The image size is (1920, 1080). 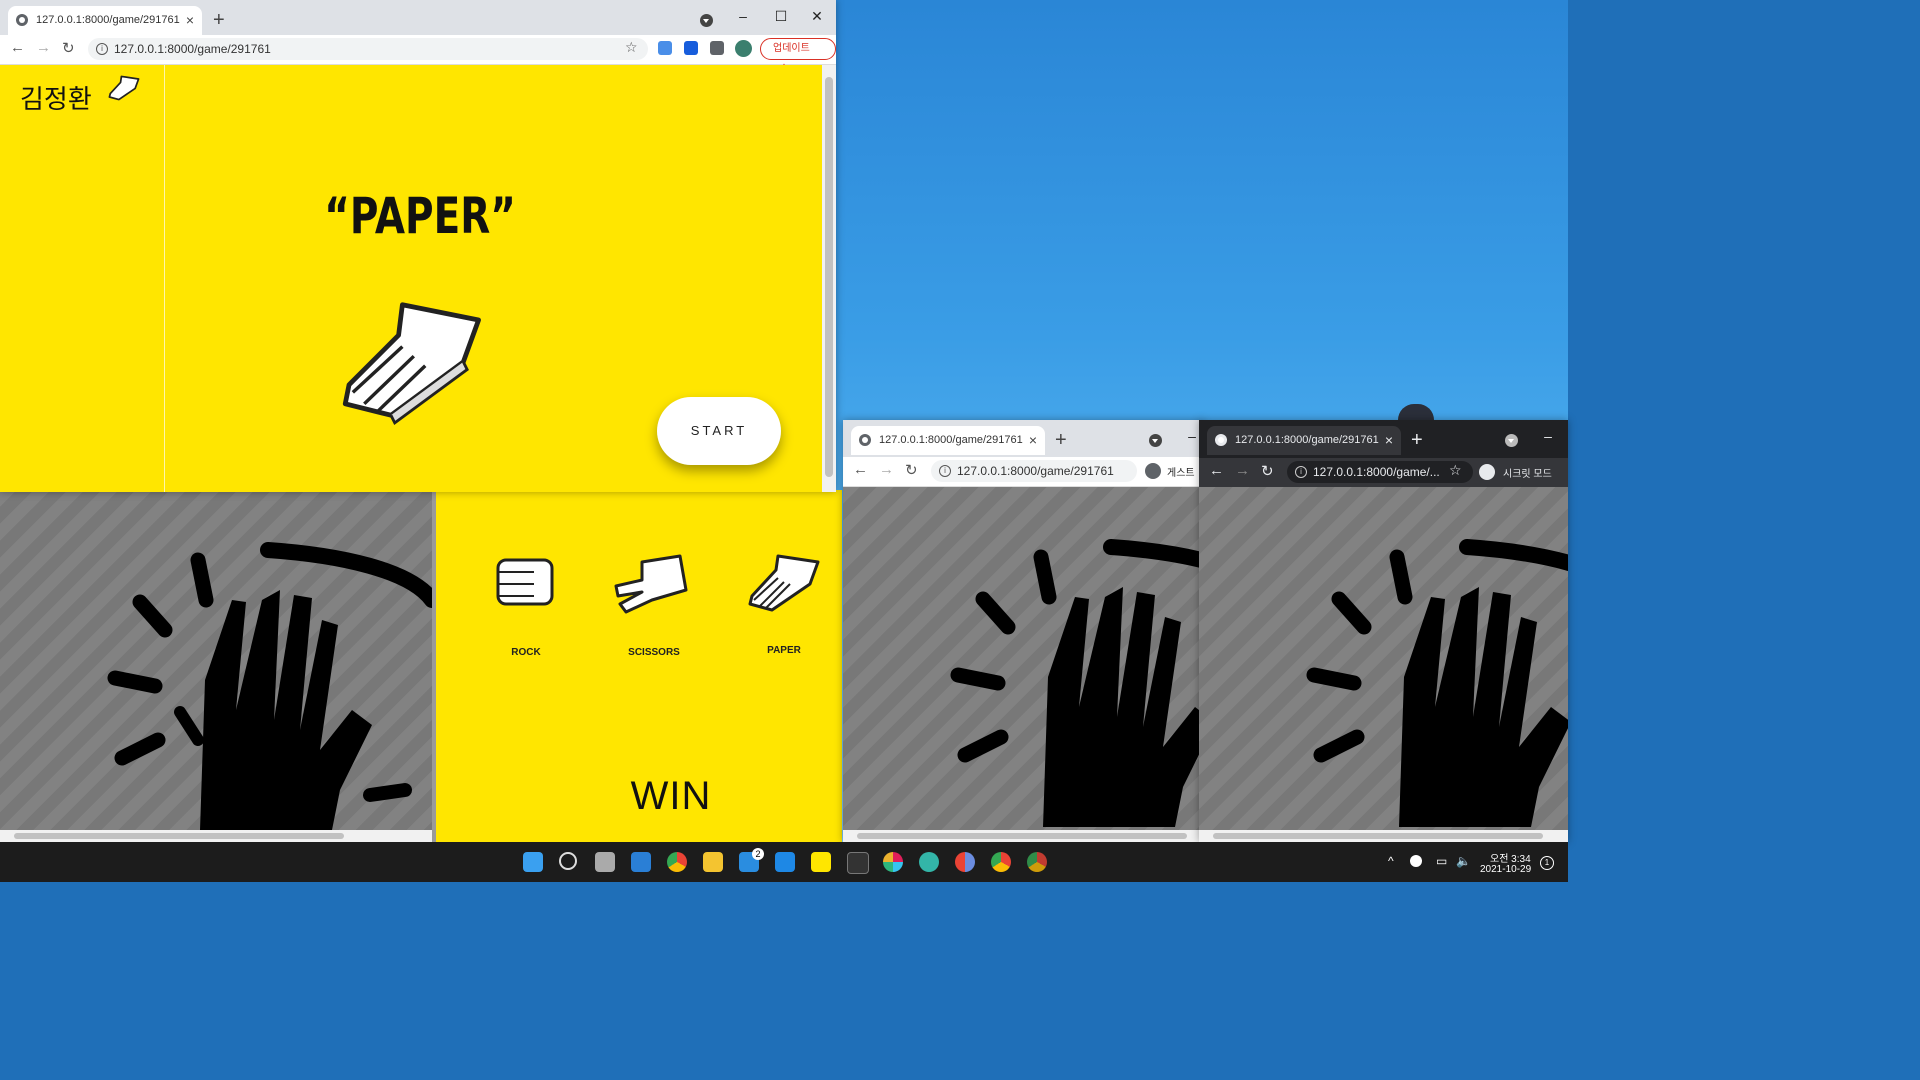 I want to click on paper-label: PAPER, so click(x=784, y=650).